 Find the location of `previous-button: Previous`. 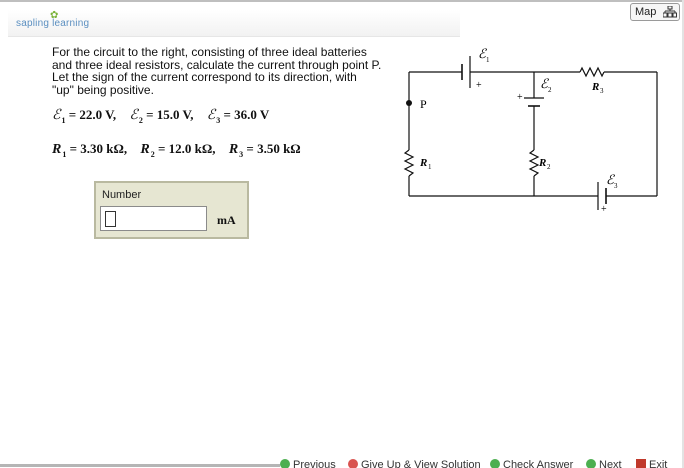

previous-button: Previous is located at coordinates (308, 463).